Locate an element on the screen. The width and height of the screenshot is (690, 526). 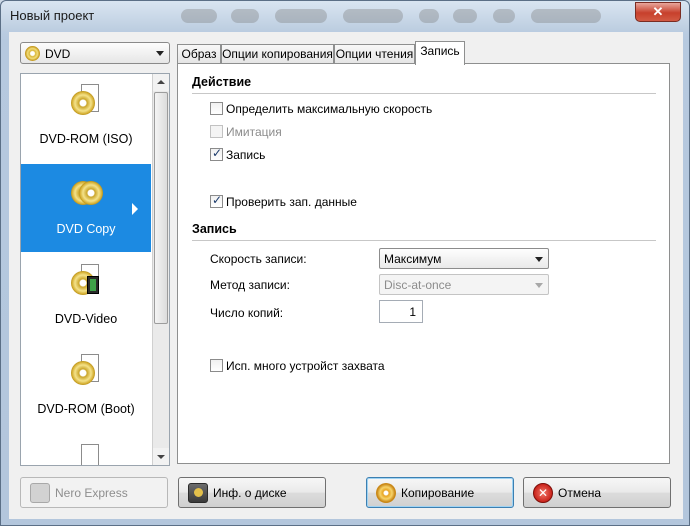
dvd-video-icon is located at coordinates (86, 281).